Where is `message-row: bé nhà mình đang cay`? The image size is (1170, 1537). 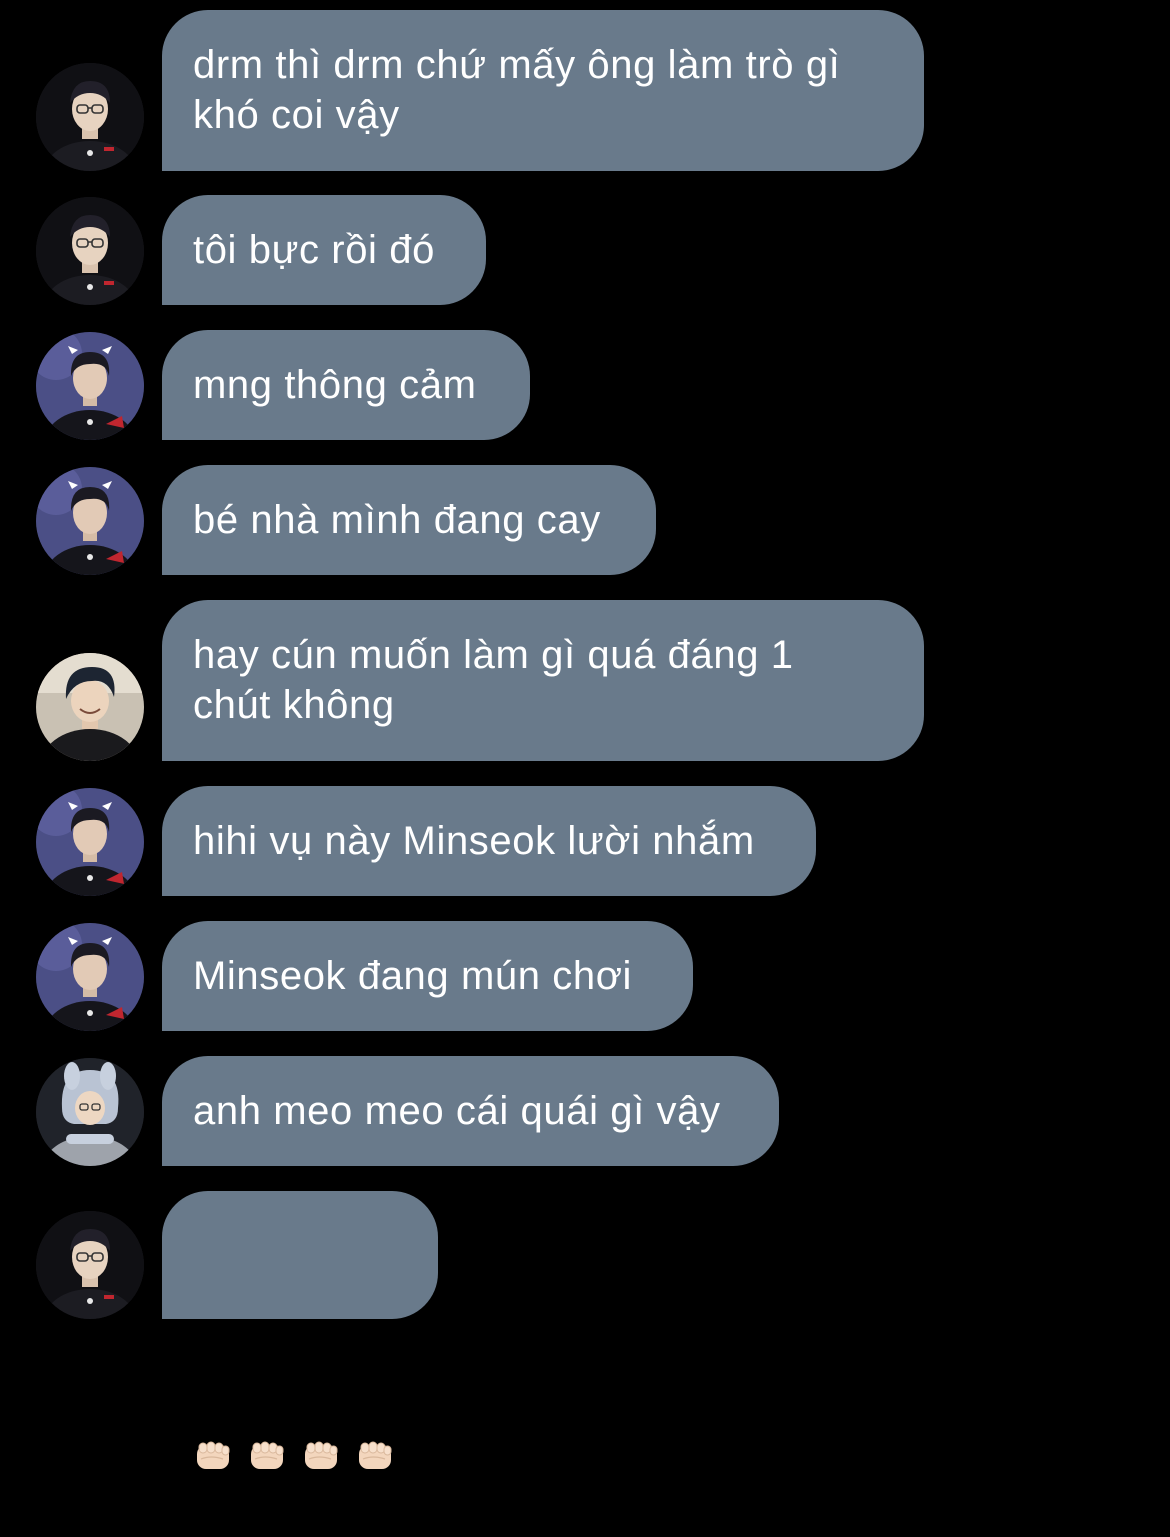 message-row: bé nhà mình đang cay is located at coordinates (585, 520).